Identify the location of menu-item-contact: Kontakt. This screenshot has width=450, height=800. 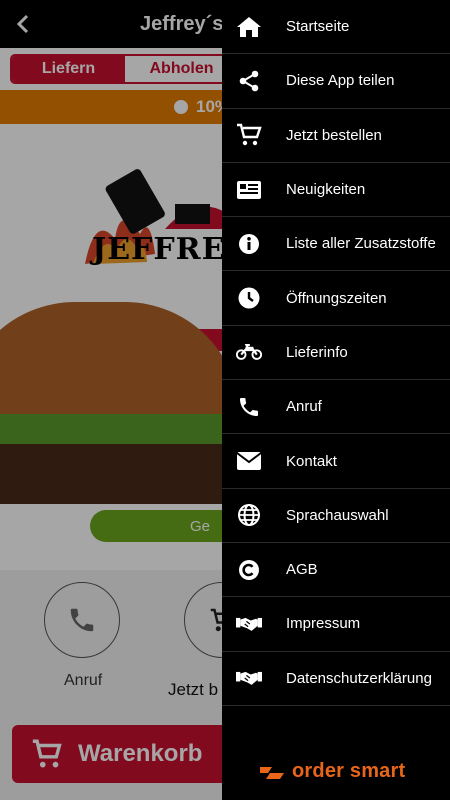
(336, 461).